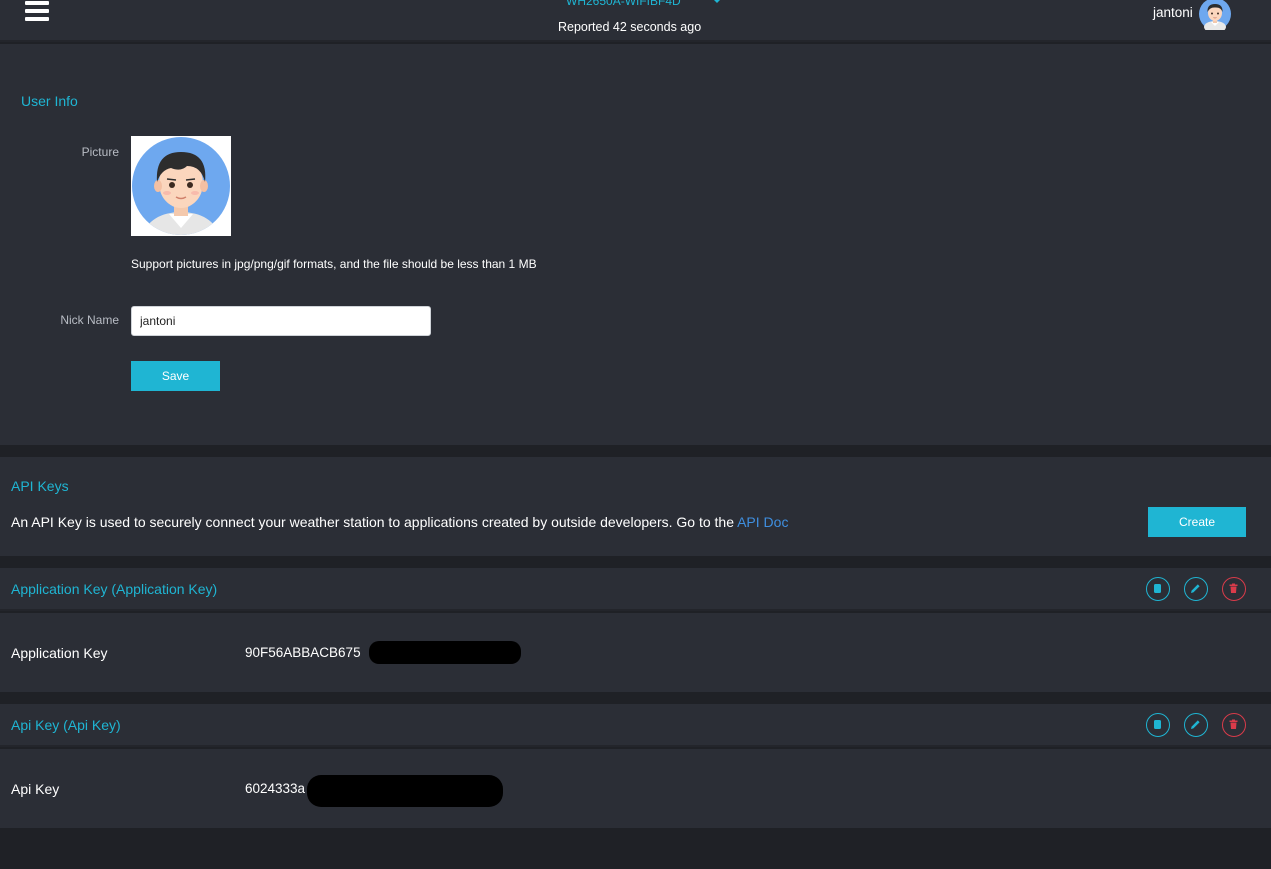  I want to click on application-key-label: Application Key, so click(59, 653).